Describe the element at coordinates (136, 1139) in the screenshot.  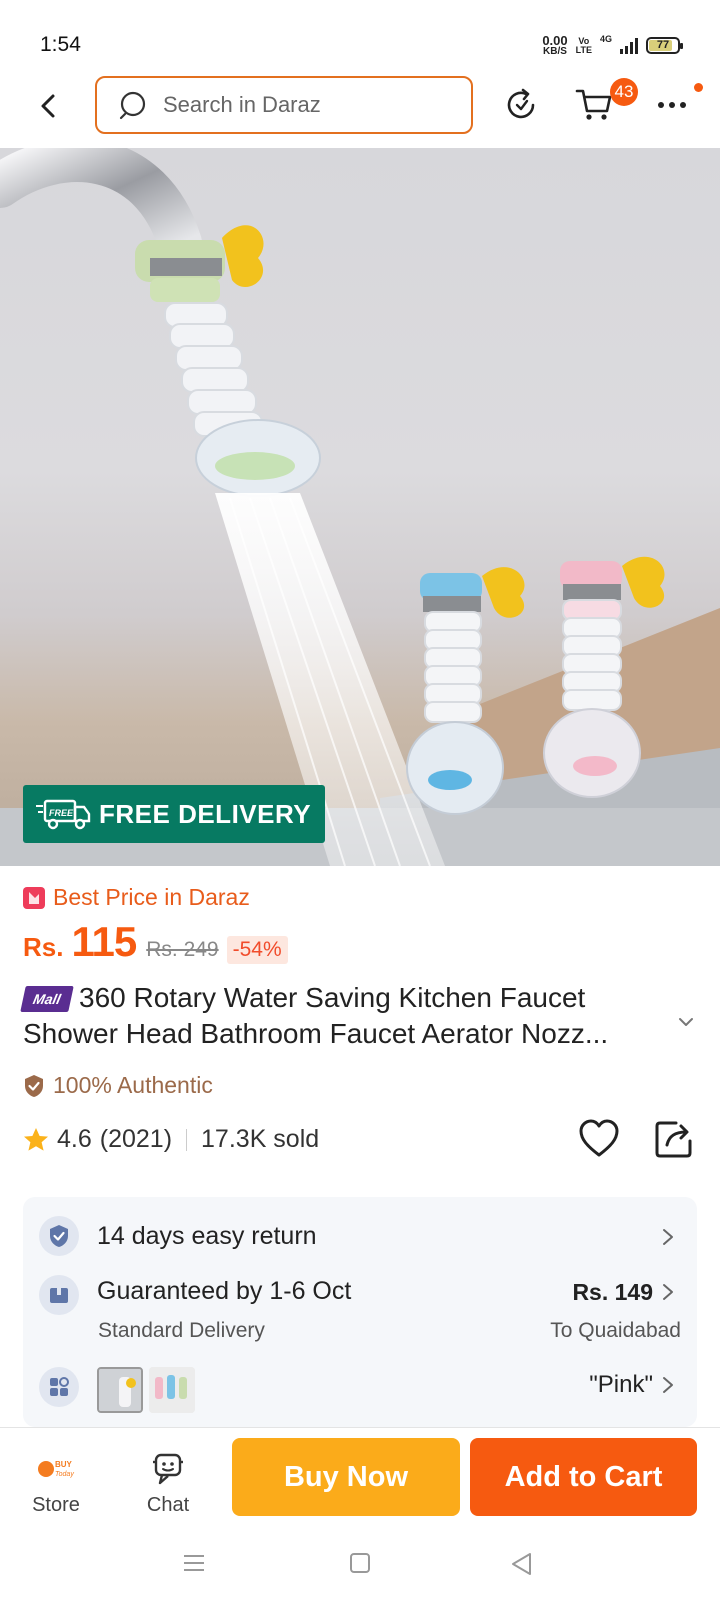
I see `review-count: (2021)` at that location.